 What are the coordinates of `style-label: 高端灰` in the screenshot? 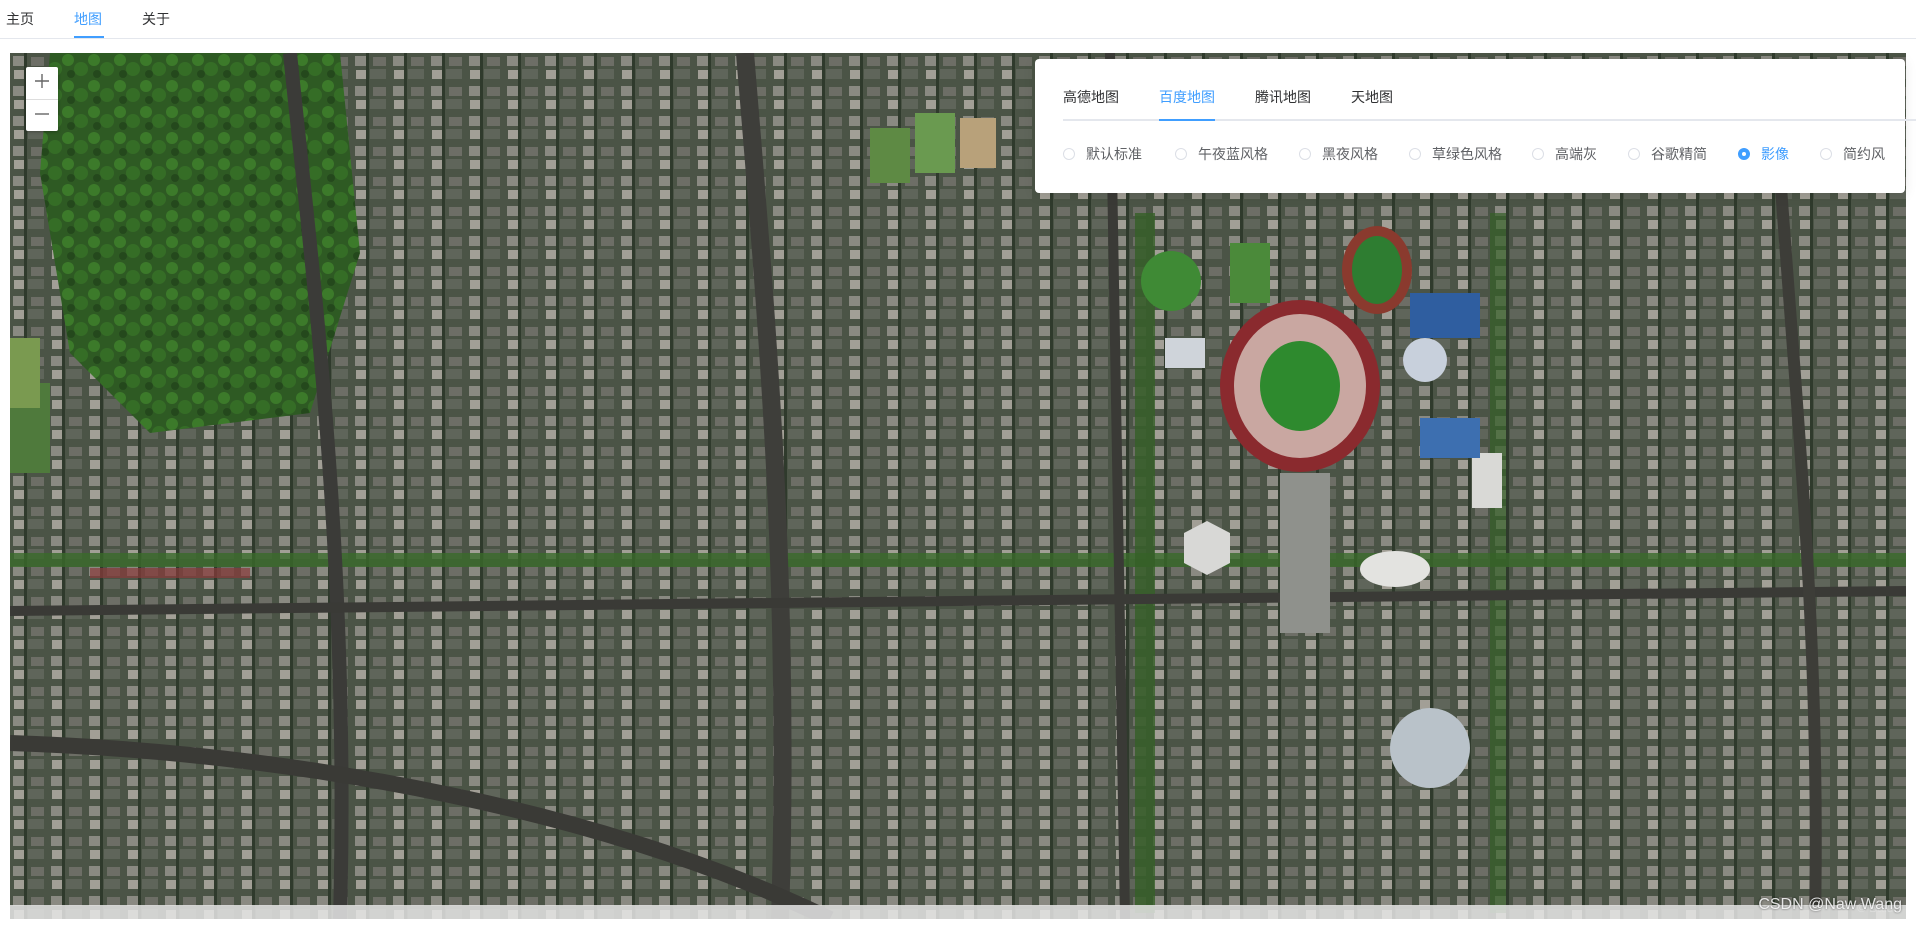 It's located at (1576, 154).